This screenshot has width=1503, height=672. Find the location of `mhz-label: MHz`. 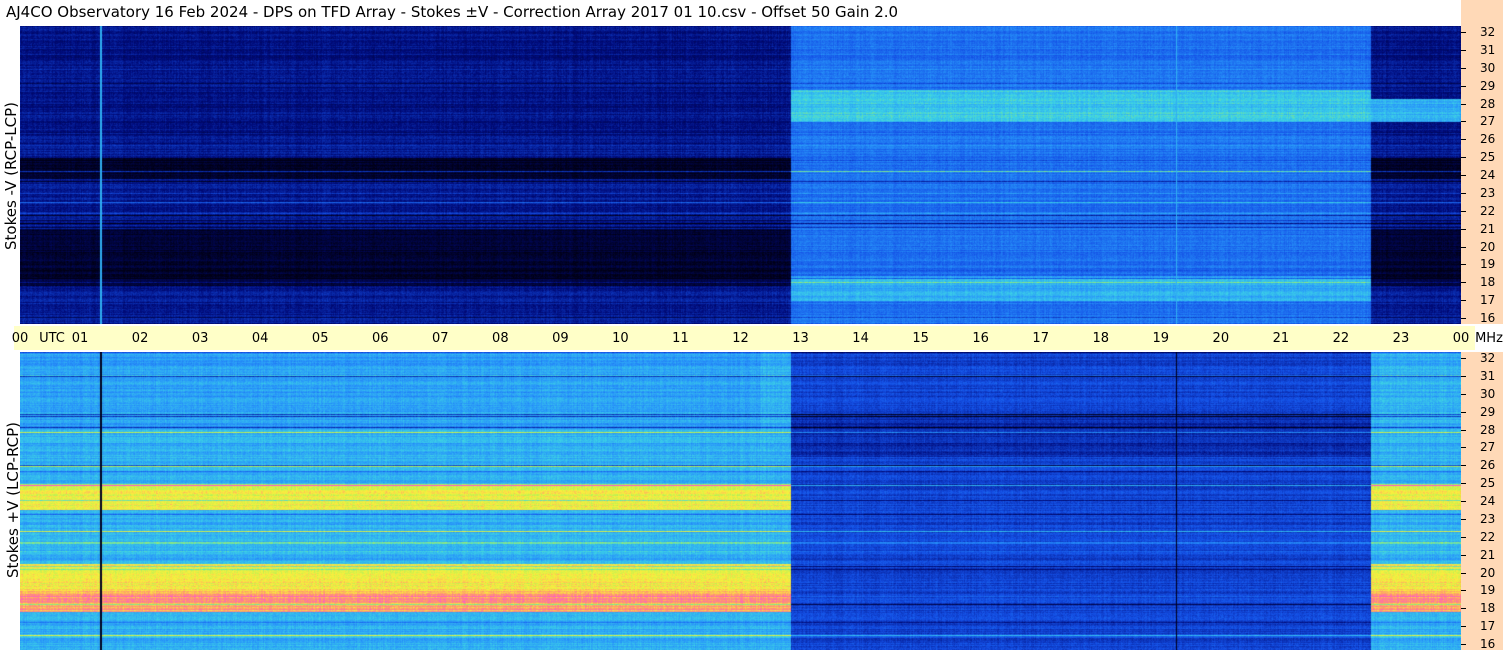

mhz-label: MHz is located at coordinates (1489, 338).